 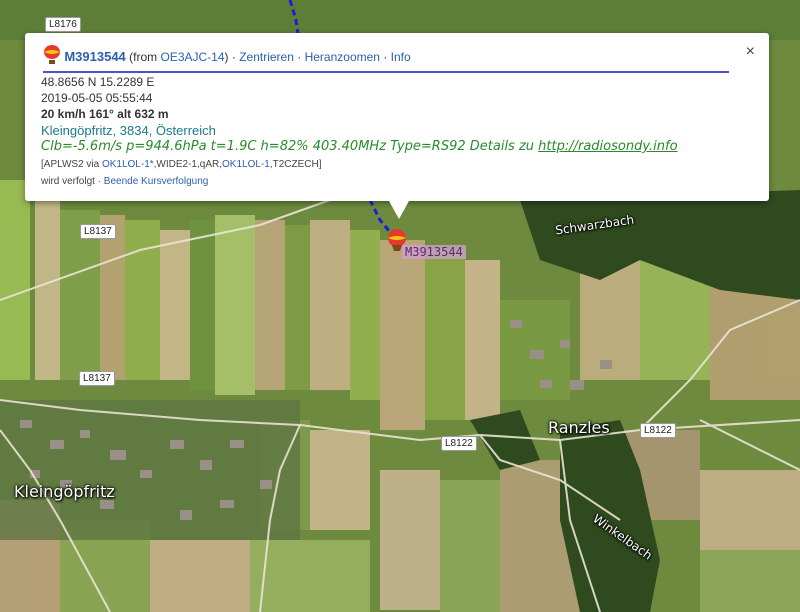 I want to click on from-suffix: ), so click(x=226, y=57).